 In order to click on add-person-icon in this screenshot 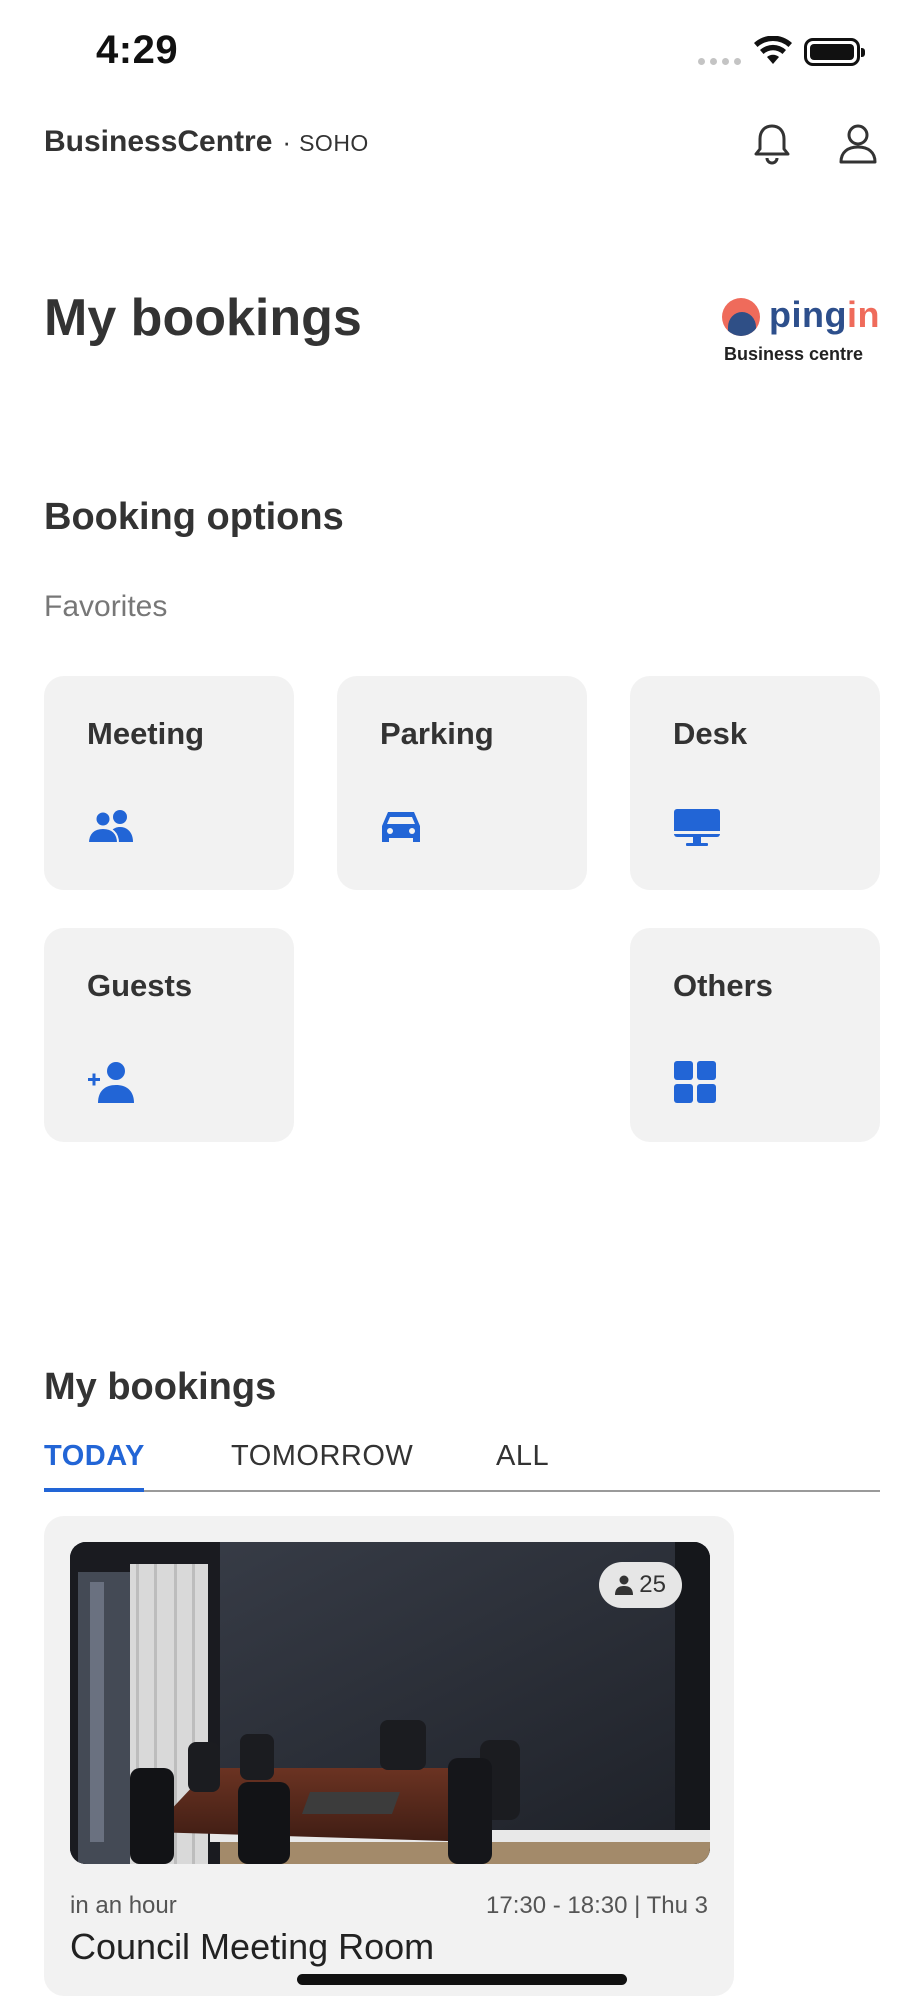, I will do `click(111, 1082)`.